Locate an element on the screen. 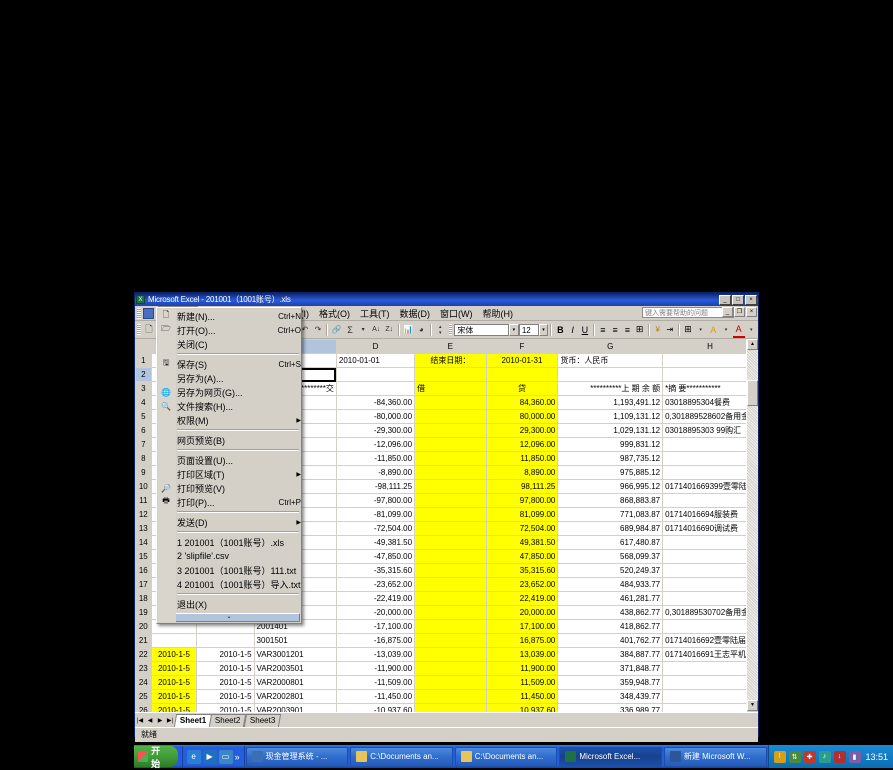 This screenshot has width=893, height=770. menu-item-打印区域-t-: 打印区域(T)▶ is located at coordinates (229, 474).